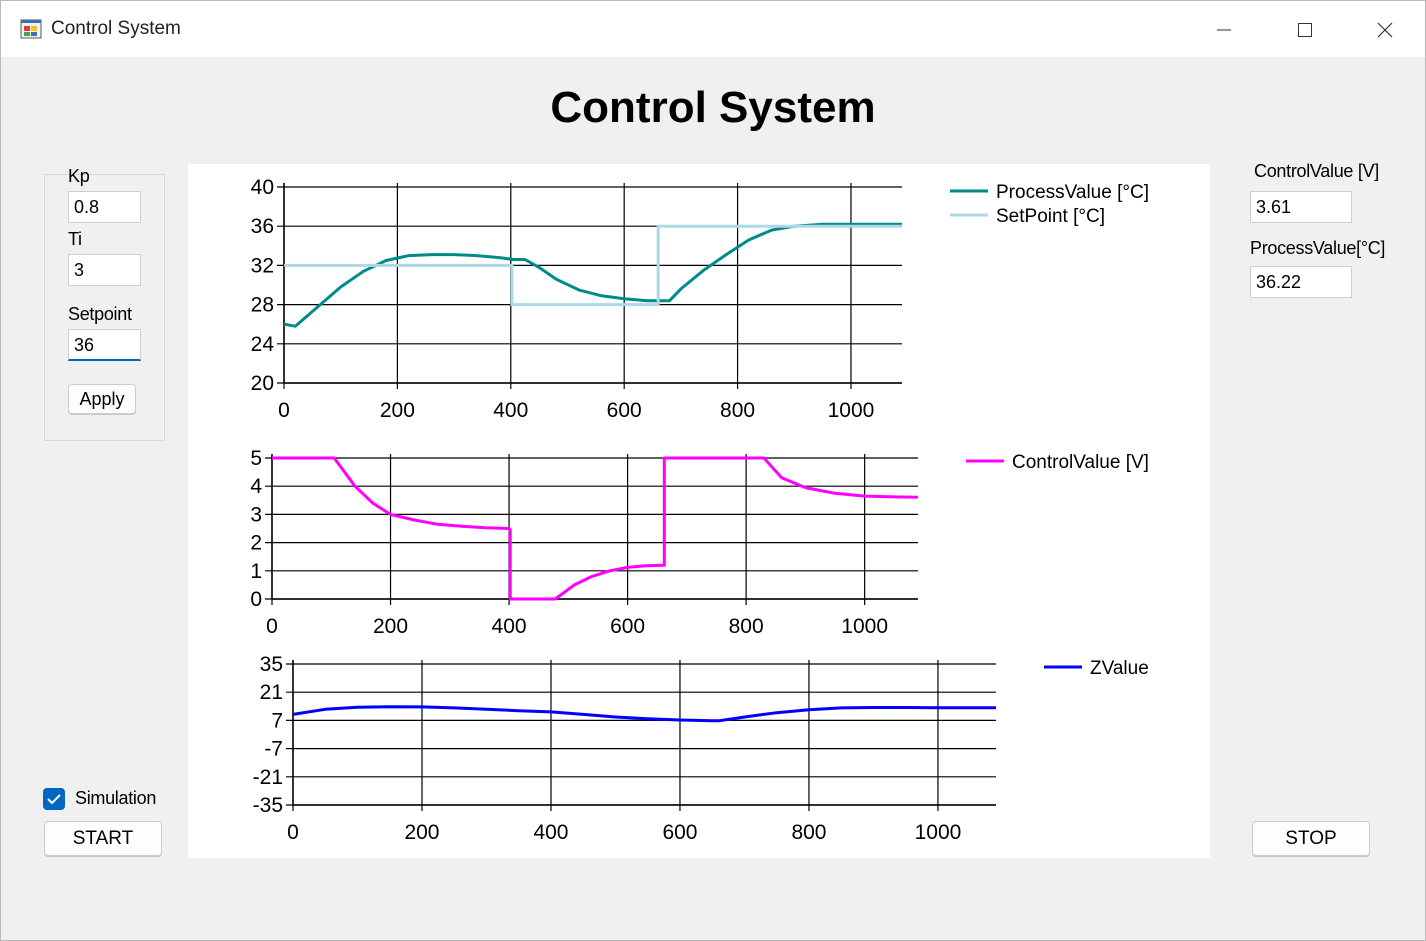 The height and width of the screenshot is (941, 1426). Describe the element at coordinates (1119, 668) in the screenshot. I see `chart3-legend-label: ZValue` at that location.